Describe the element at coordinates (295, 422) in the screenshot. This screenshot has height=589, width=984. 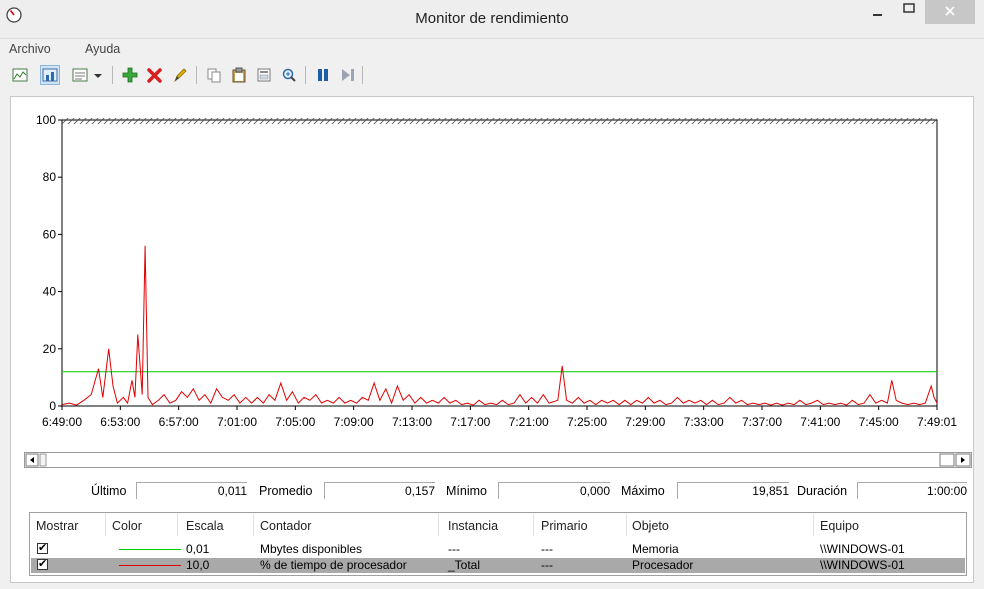
I see `x-tick-label: 7:05:00` at that location.